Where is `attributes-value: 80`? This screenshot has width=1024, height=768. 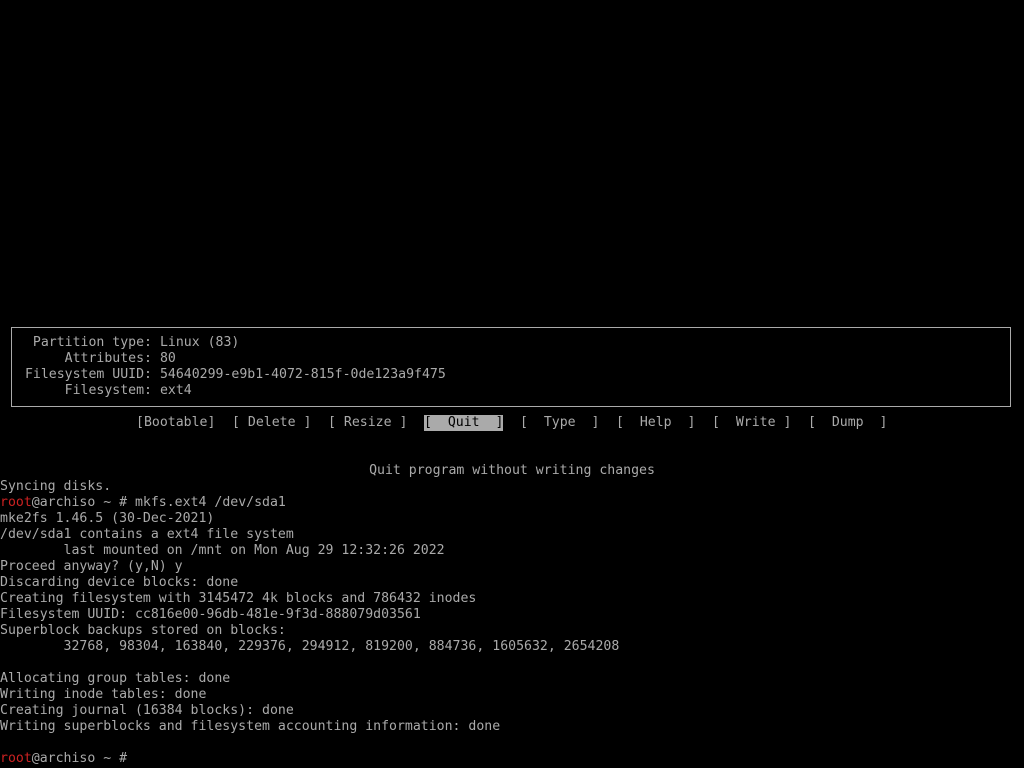 attributes-value: 80 is located at coordinates (167, 358).